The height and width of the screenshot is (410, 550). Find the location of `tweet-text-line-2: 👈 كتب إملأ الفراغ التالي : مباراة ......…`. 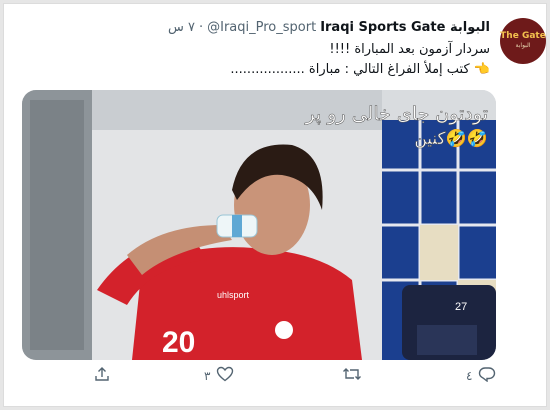

tweet-text-line-2: 👈 كتب إملأ الفراغ التالي : مباراة ......… is located at coordinates (360, 69).